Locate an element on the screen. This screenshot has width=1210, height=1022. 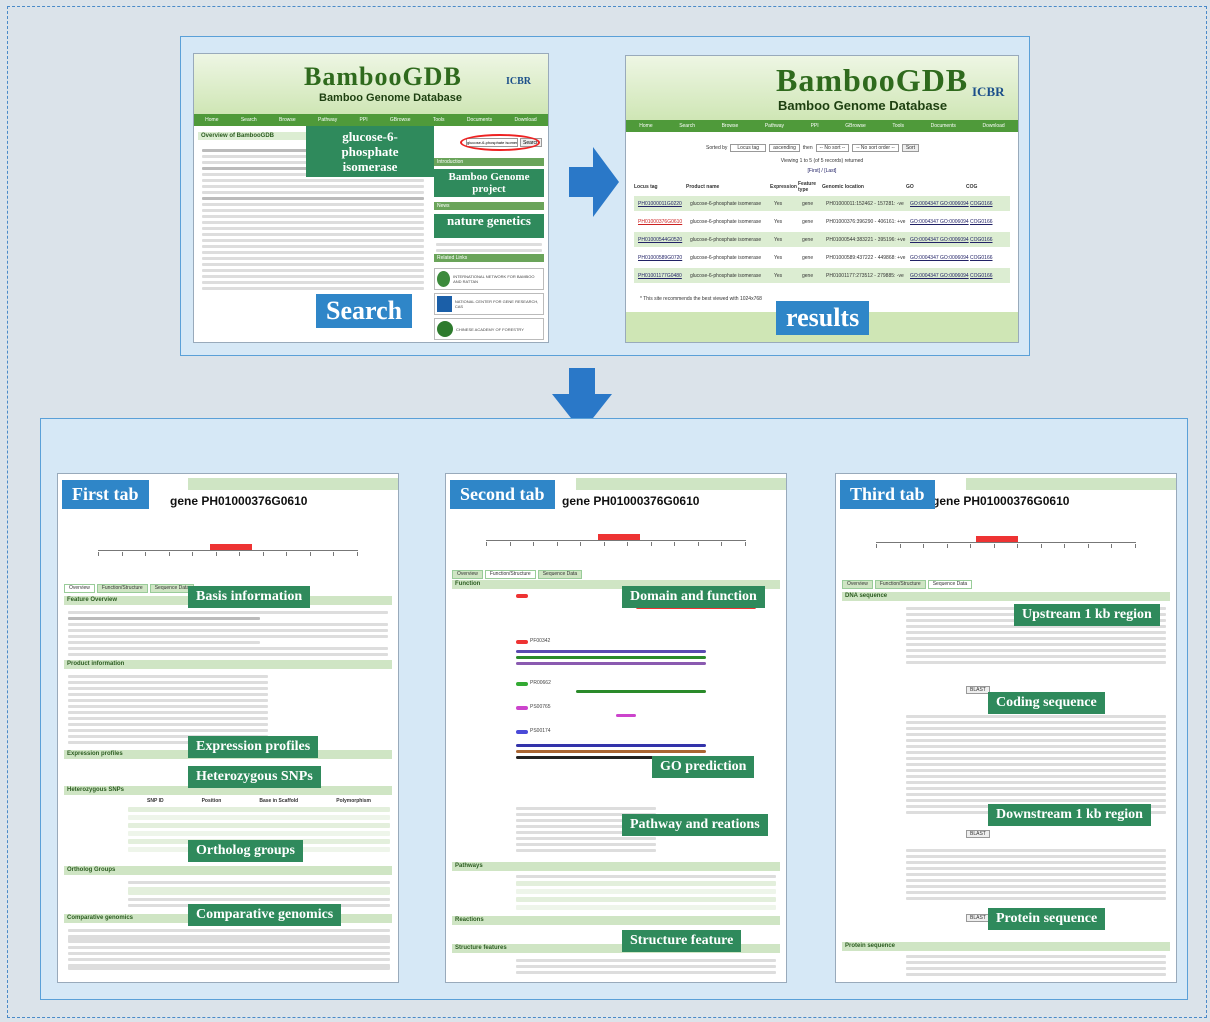
caf-logo-icon is located at coordinates (445, 329).